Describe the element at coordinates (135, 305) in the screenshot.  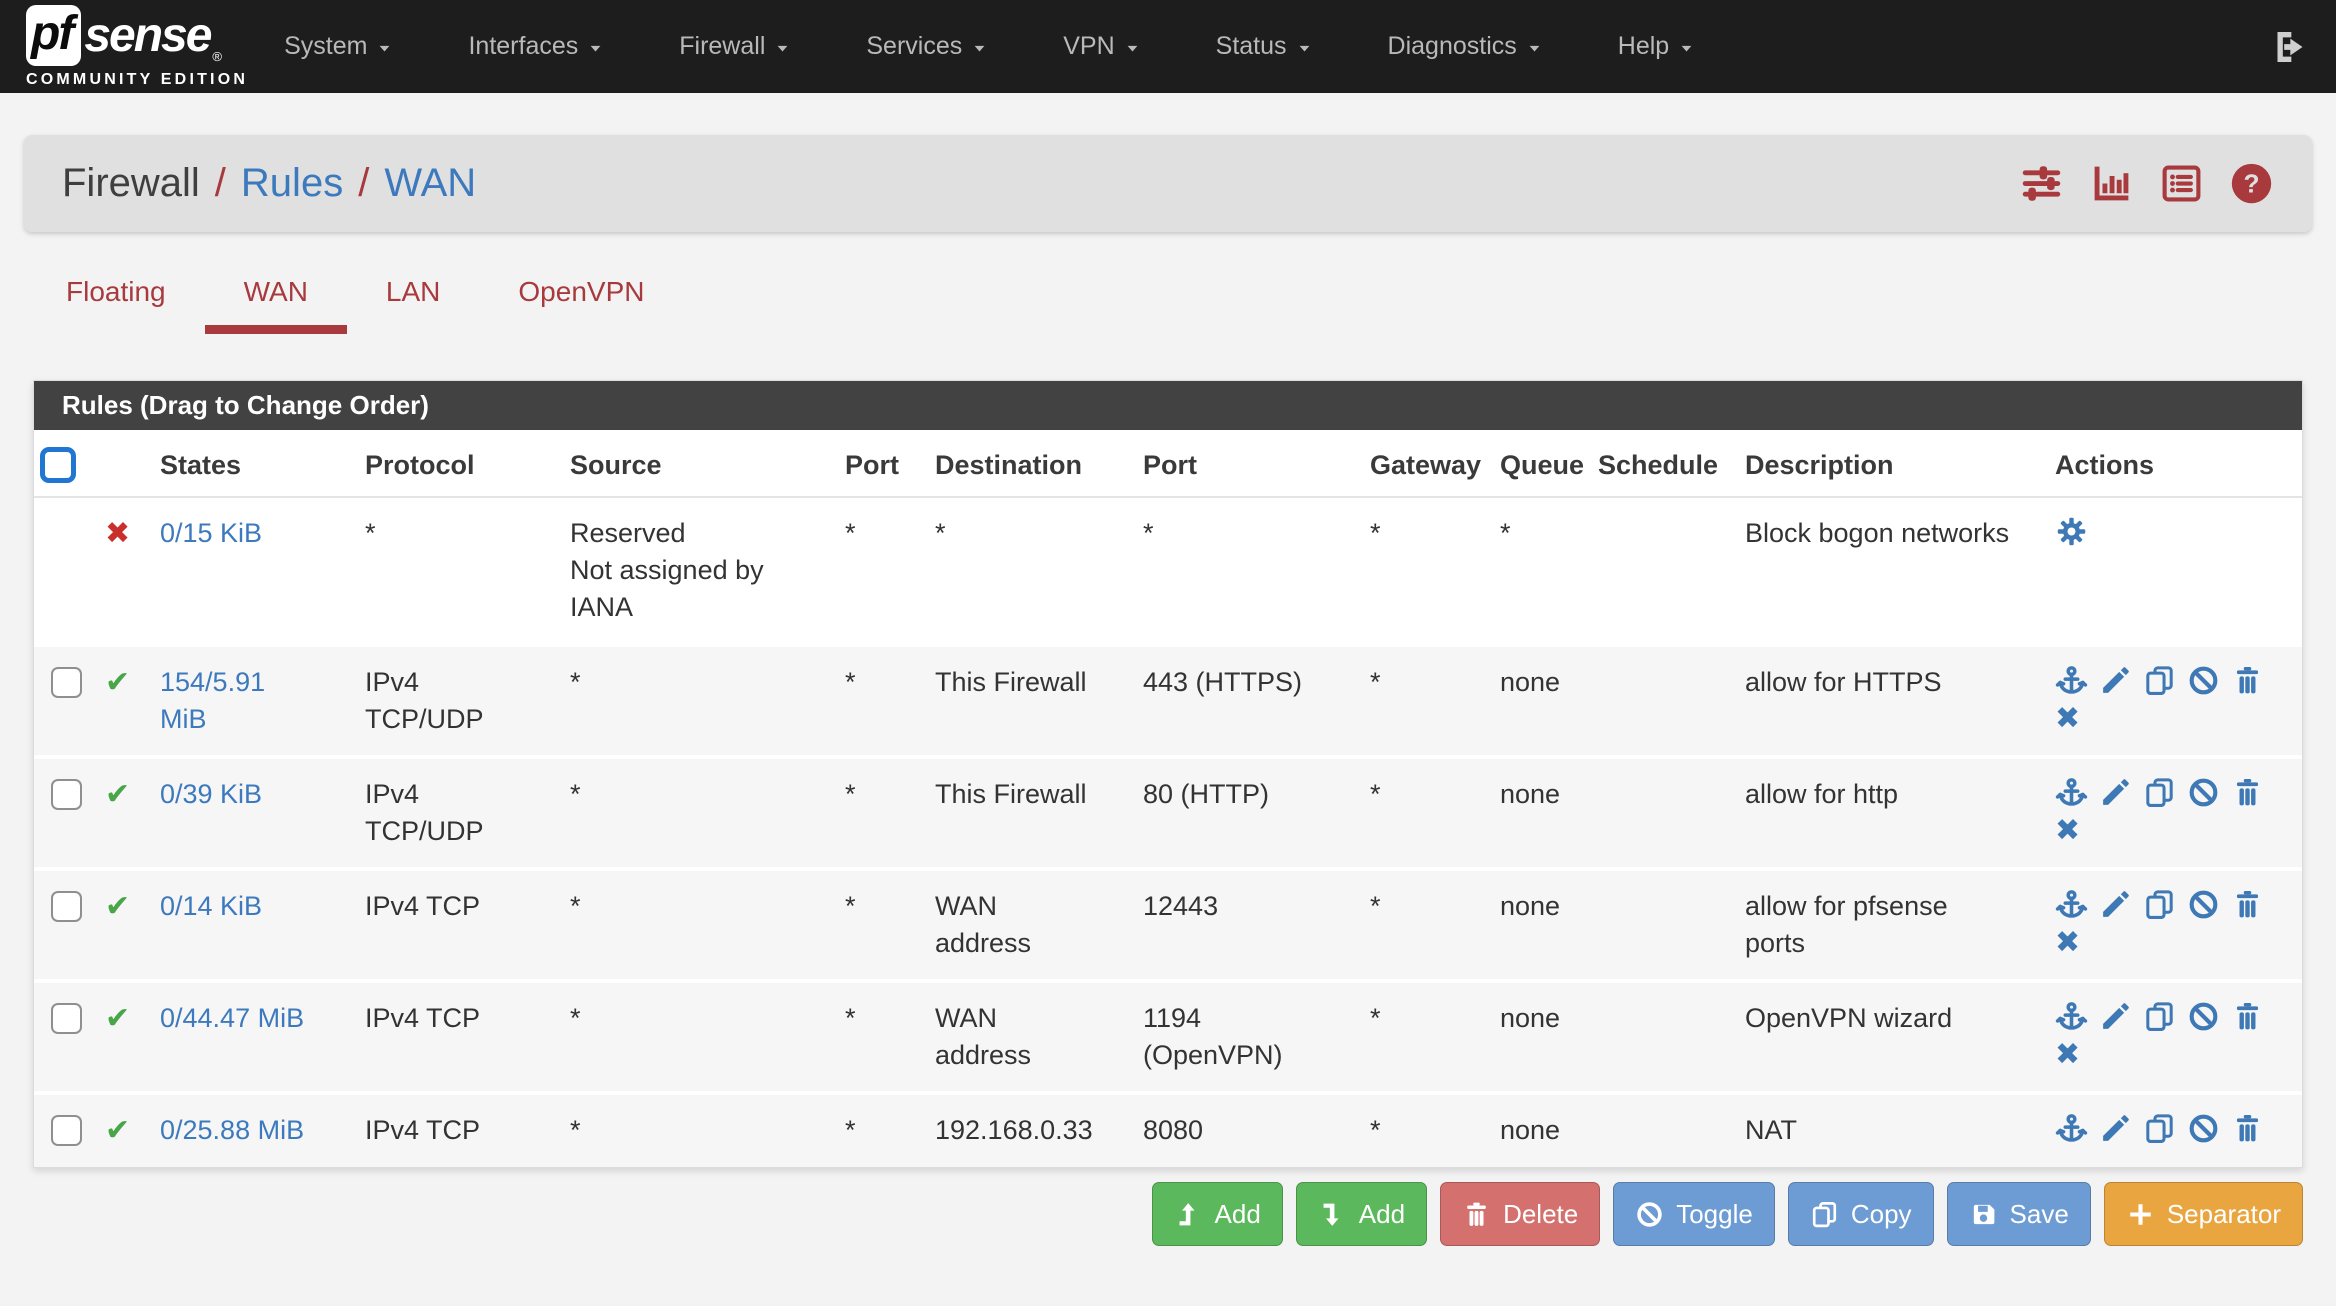
I see `tab-link-floating: Floating` at that location.